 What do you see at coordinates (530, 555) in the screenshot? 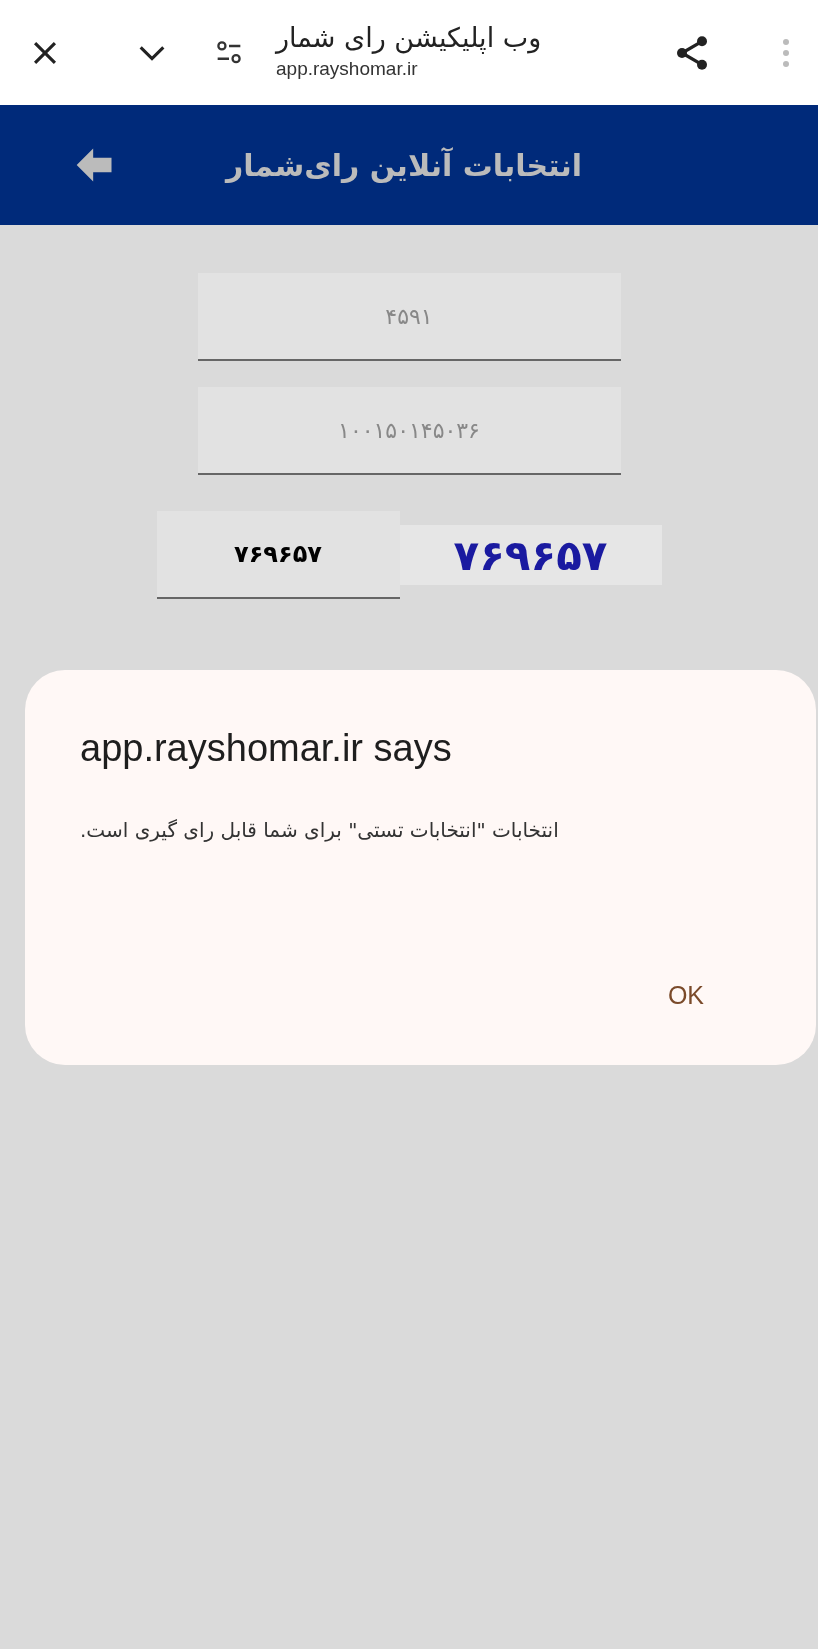
I see `captcha-image: ۷۶۹۶۵۷` at bounding box center [530, 555].